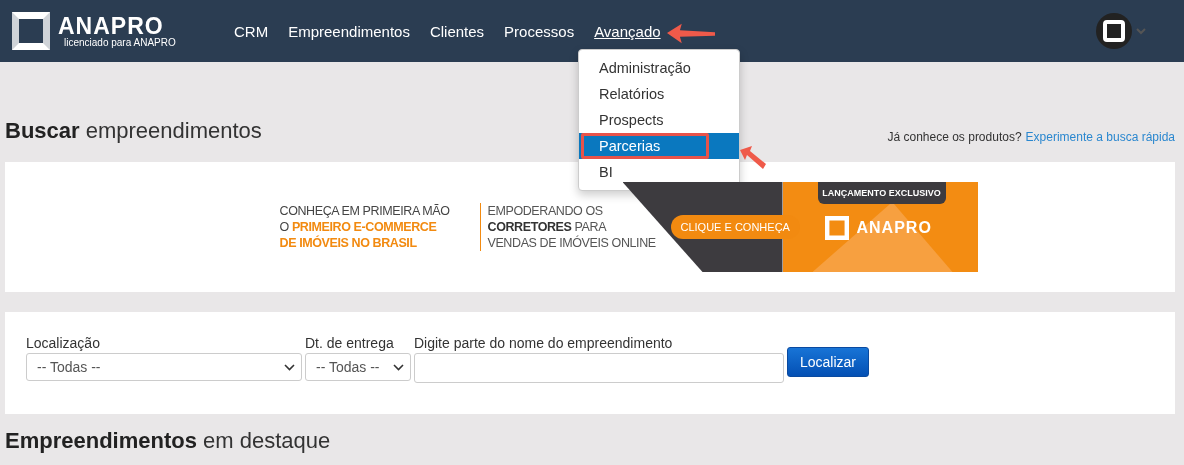 The width and height of the screenshot is (1184, 465). I want to click on avatar-icon, so click(1114, 31).